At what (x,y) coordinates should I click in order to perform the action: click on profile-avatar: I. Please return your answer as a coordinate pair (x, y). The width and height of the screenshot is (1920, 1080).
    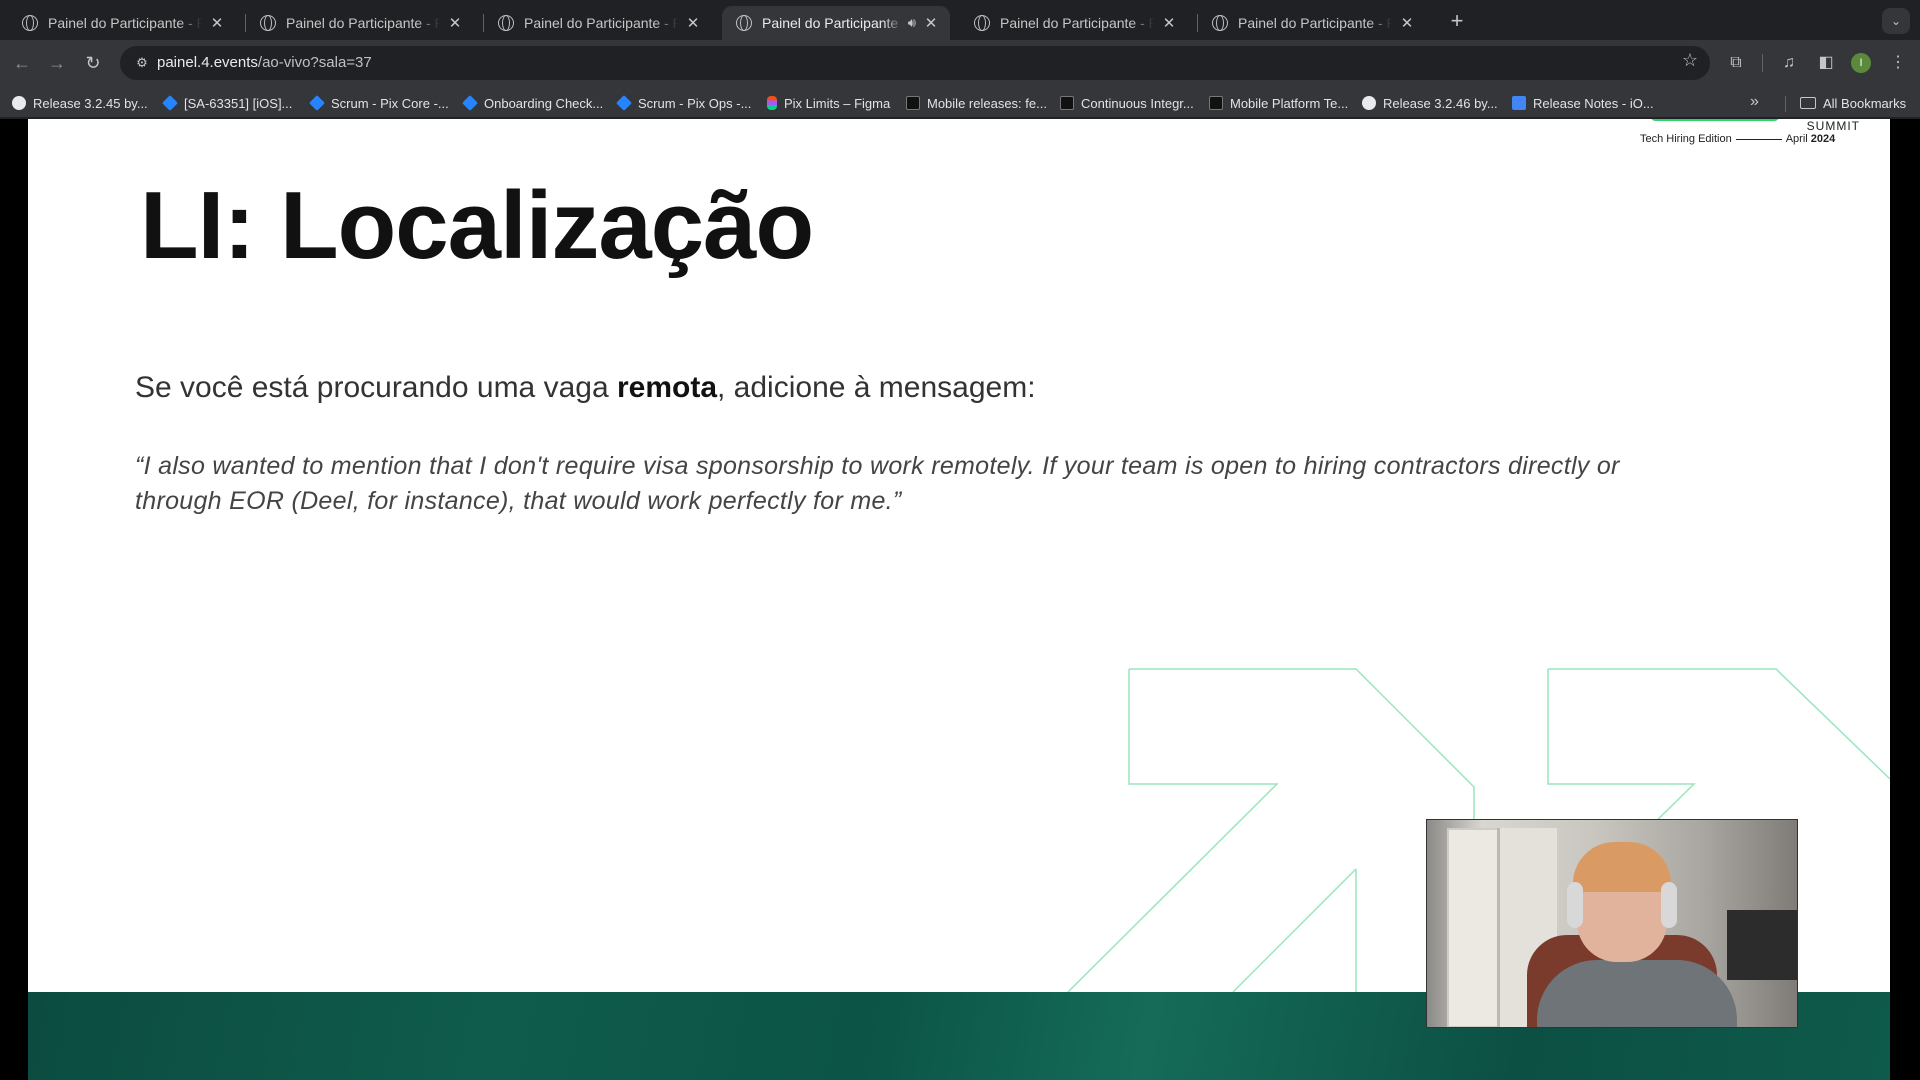
    Looking at the image, I should click on (1861, 63).